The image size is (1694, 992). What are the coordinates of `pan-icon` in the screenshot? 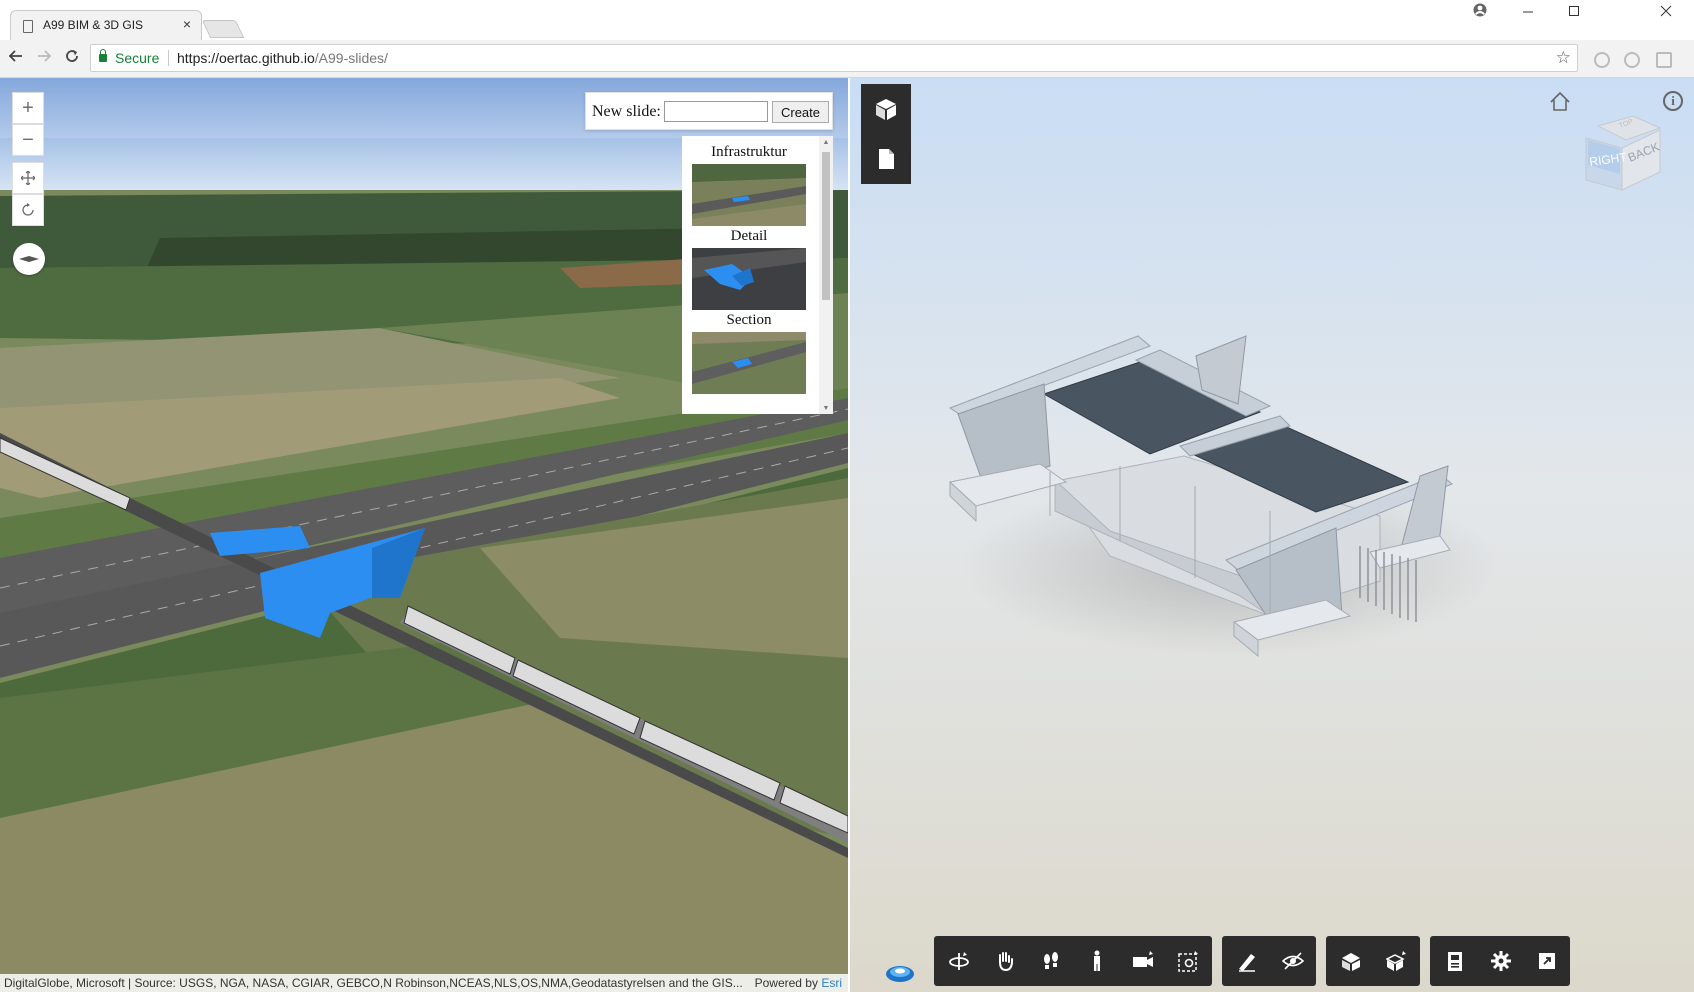 It's located at (1006, 962).